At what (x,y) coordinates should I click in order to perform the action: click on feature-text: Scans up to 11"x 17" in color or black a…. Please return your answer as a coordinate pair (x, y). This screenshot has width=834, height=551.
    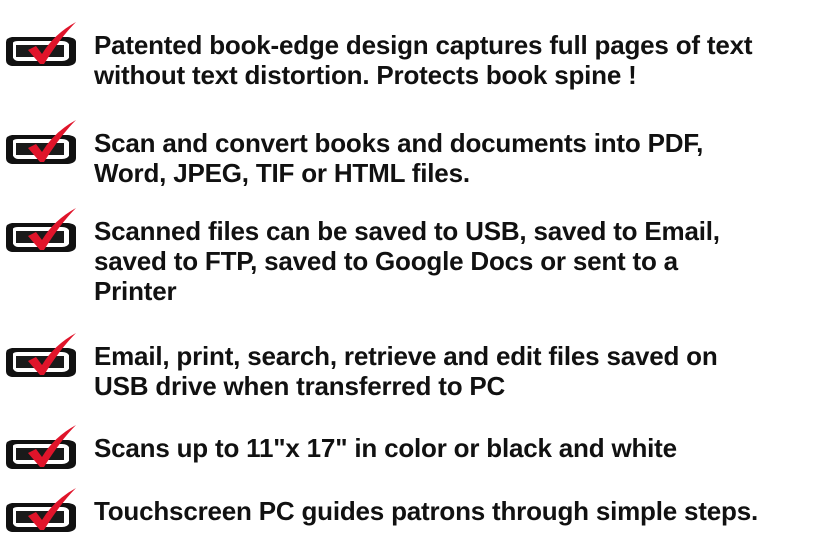
    Looking at the image, I should click on (385, 448).